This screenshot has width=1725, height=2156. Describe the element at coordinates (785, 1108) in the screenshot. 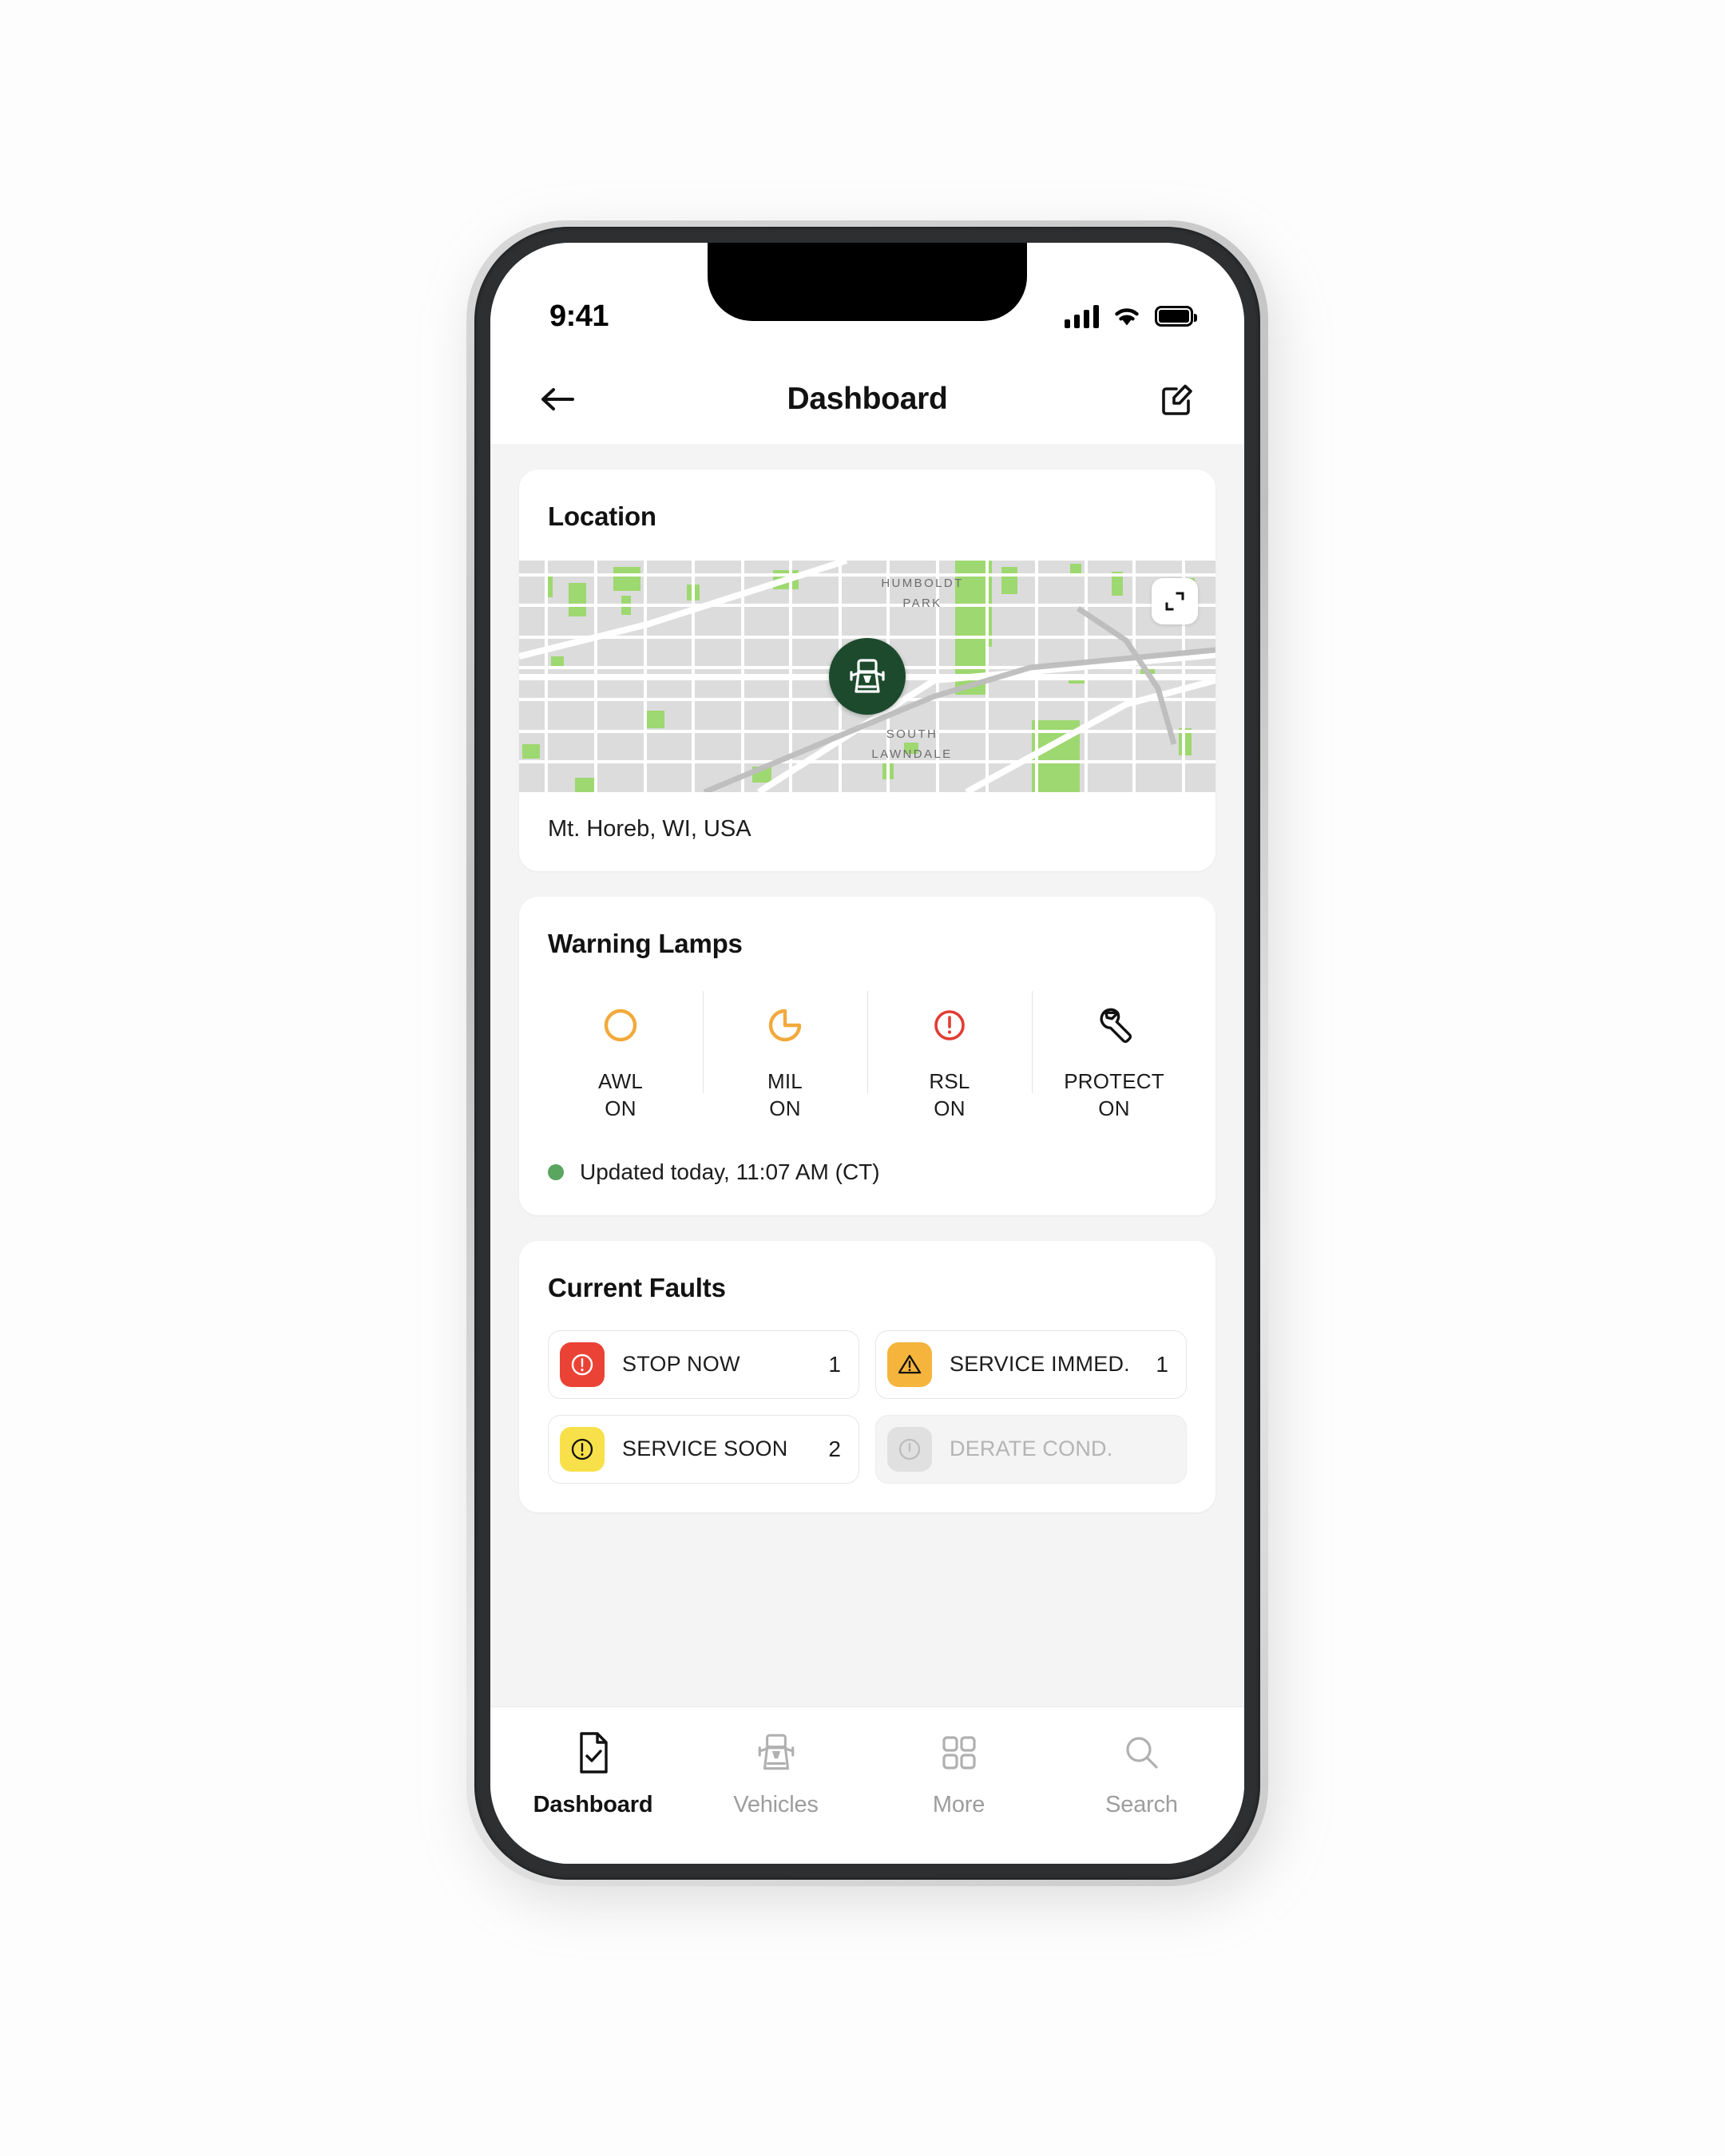

I see `mil-state: ON` at that location.